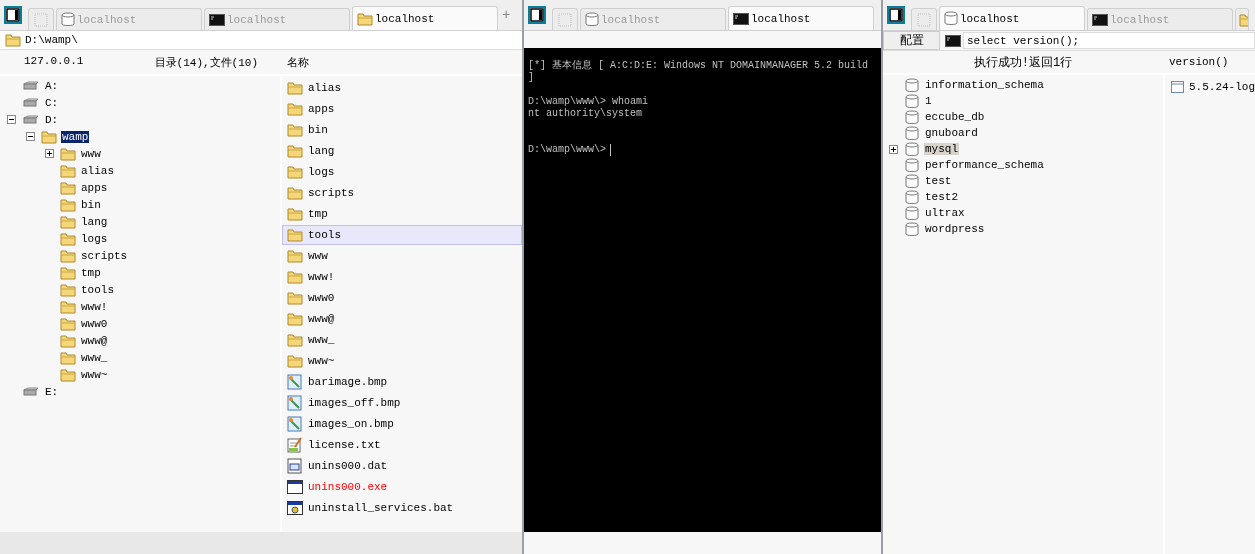 The image size is (1255, 554). What do you see at coordinates (52, 85) in the screenshot?
I see `tree-item: A:` at bounding box center [52, 85].